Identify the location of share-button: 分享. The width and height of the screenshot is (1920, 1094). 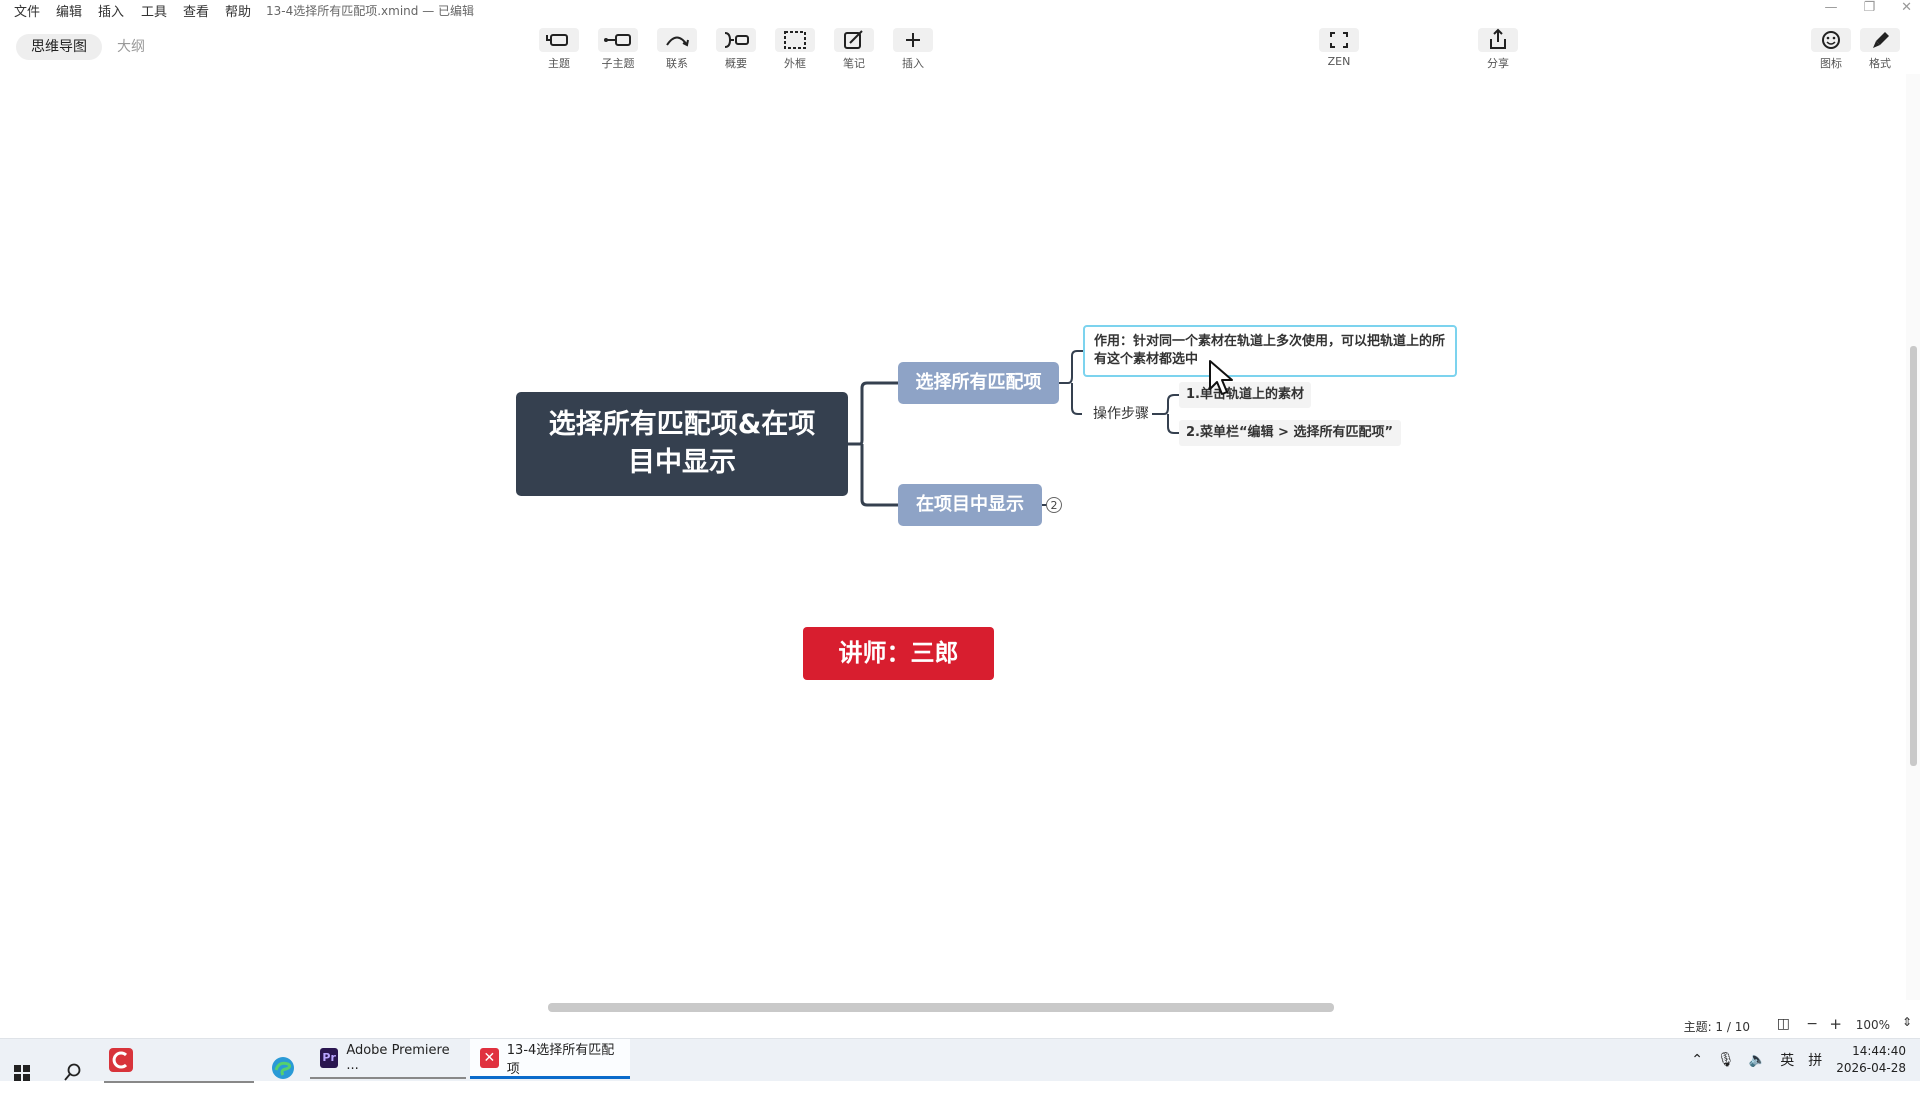
(1498, 45).